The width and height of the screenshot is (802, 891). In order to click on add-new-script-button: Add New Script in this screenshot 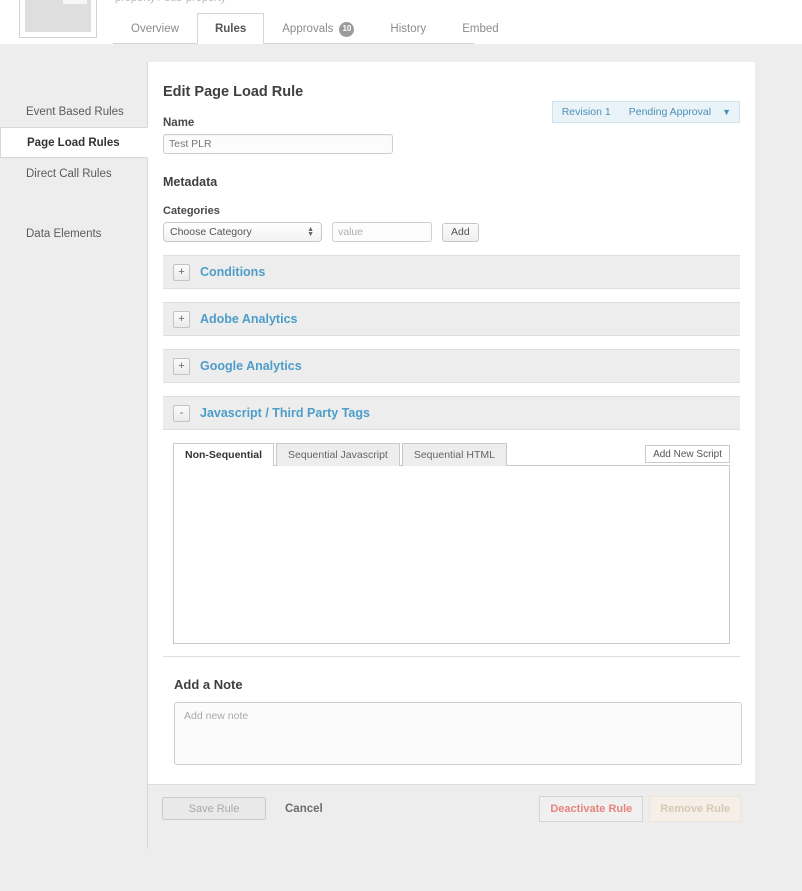, I will do `click(687, 454)`.